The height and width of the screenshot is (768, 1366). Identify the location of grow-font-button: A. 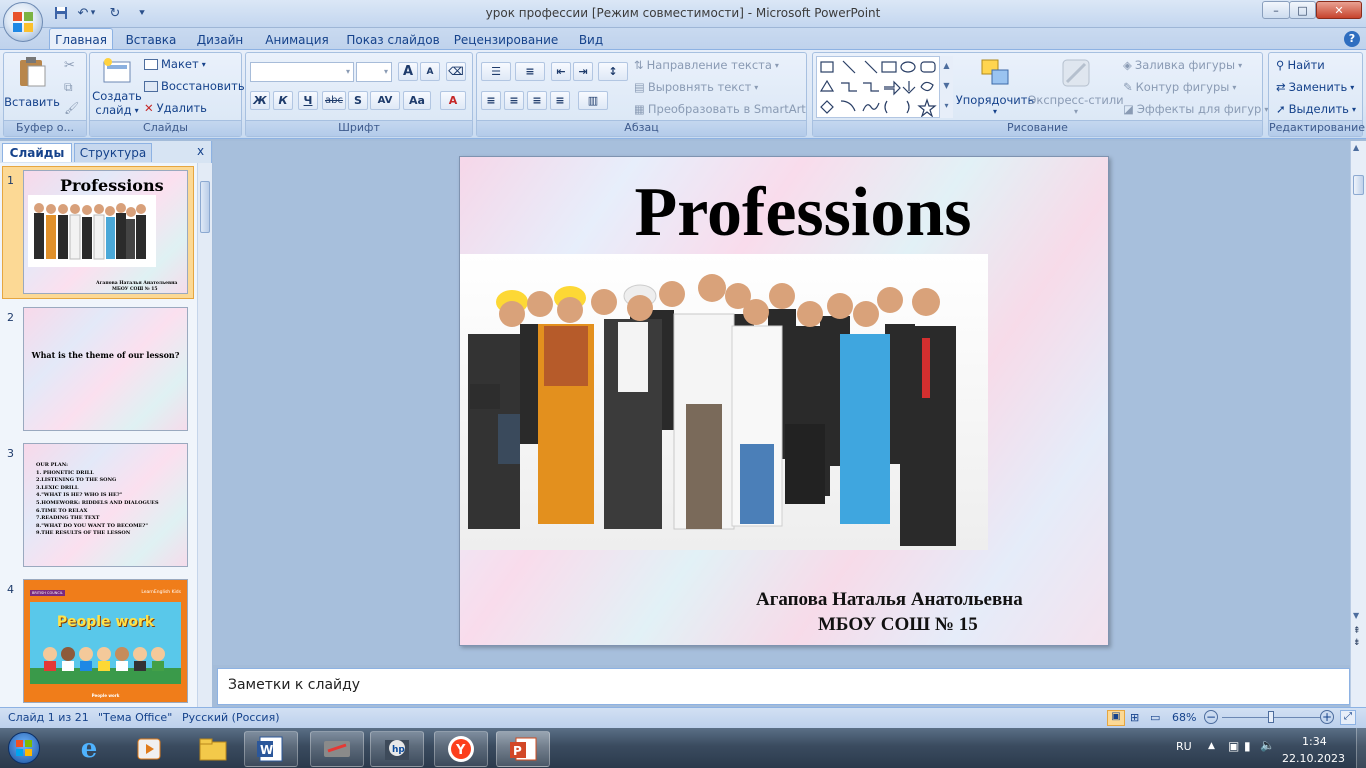
(408, 71).